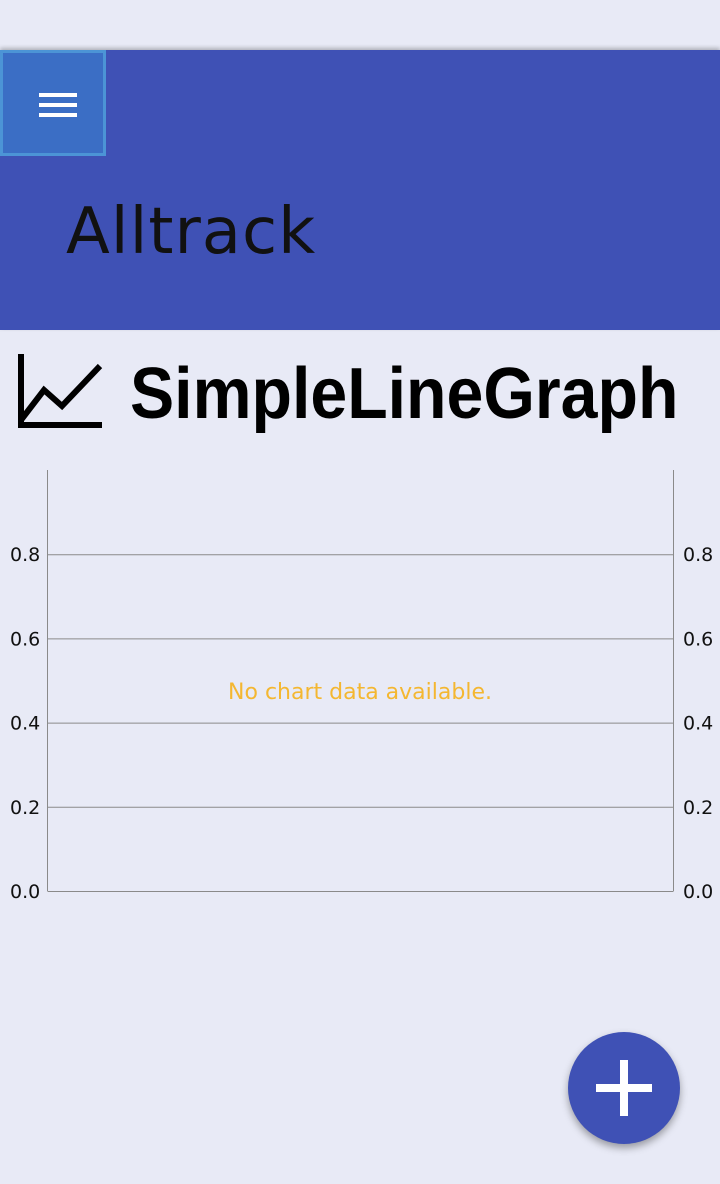 This screenshot has height=1184, width=720. I want to click on graph-title: SimpleLineGraph, so click(404, 394).